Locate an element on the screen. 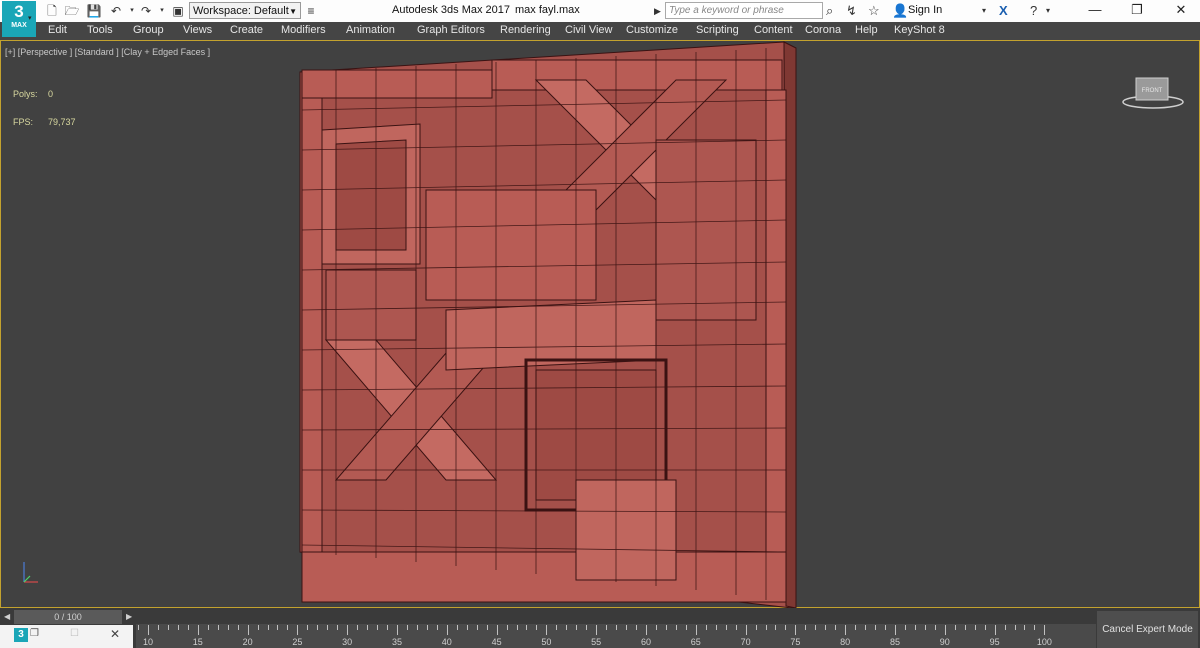 The height and width of the screenshot is (648, 1200). taskbar-maximize-icon: ☐ is located at coordinates (74, 633).